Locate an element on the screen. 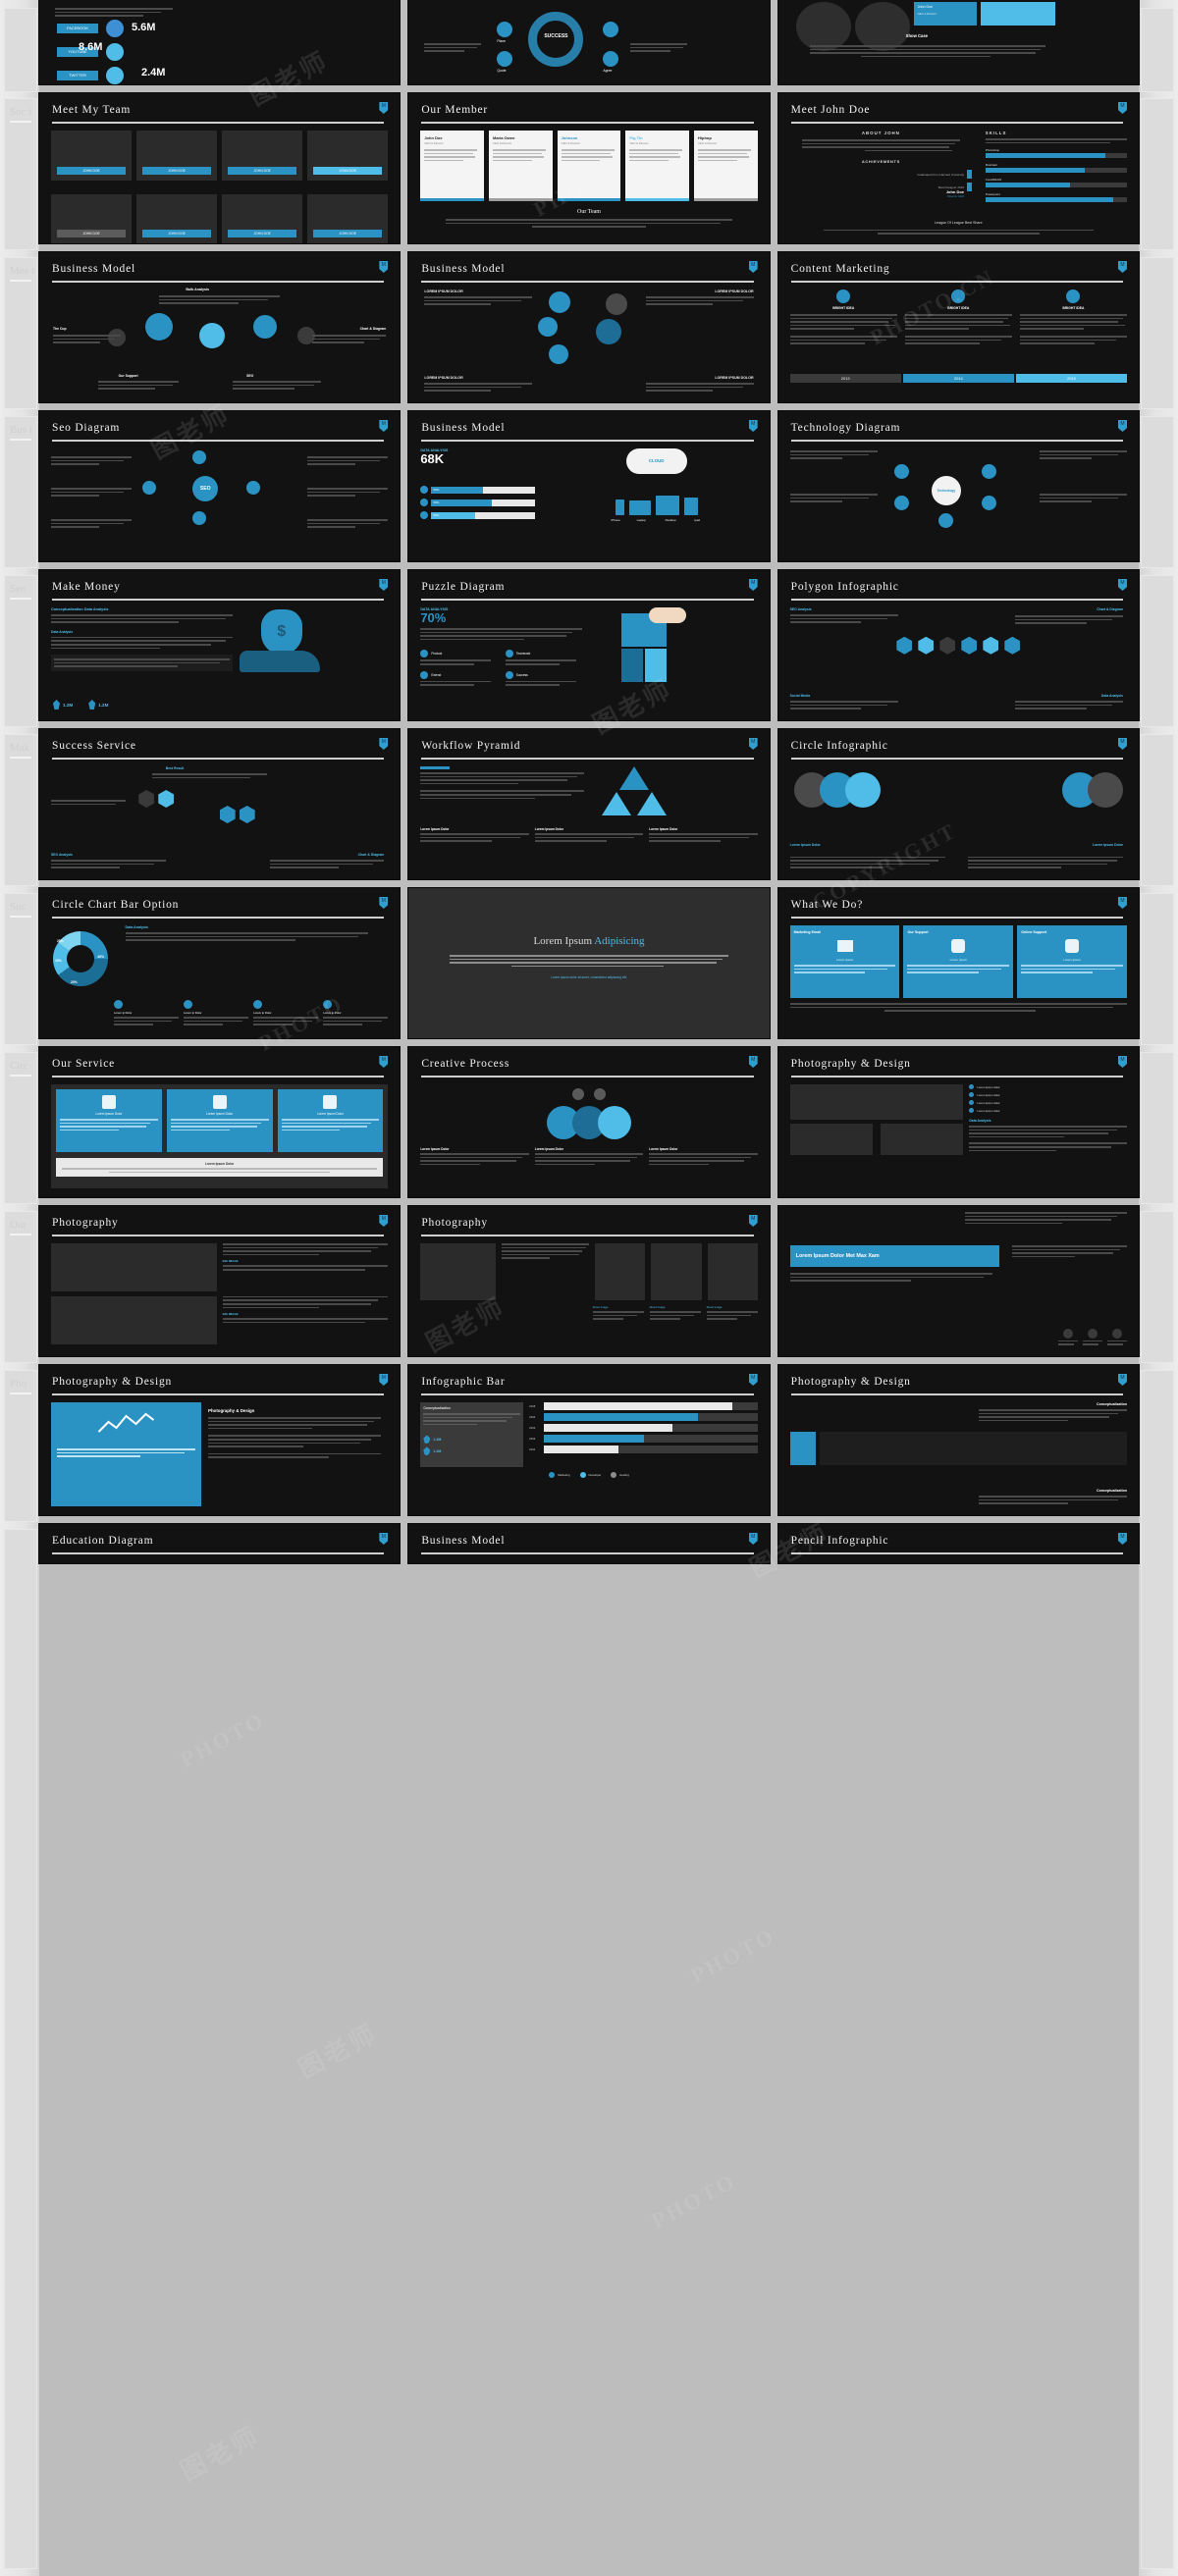 Image resolution: width=1178 pixels, height=2576 pixels. skills-title: SKILLS is located at coordinates (996, 133).